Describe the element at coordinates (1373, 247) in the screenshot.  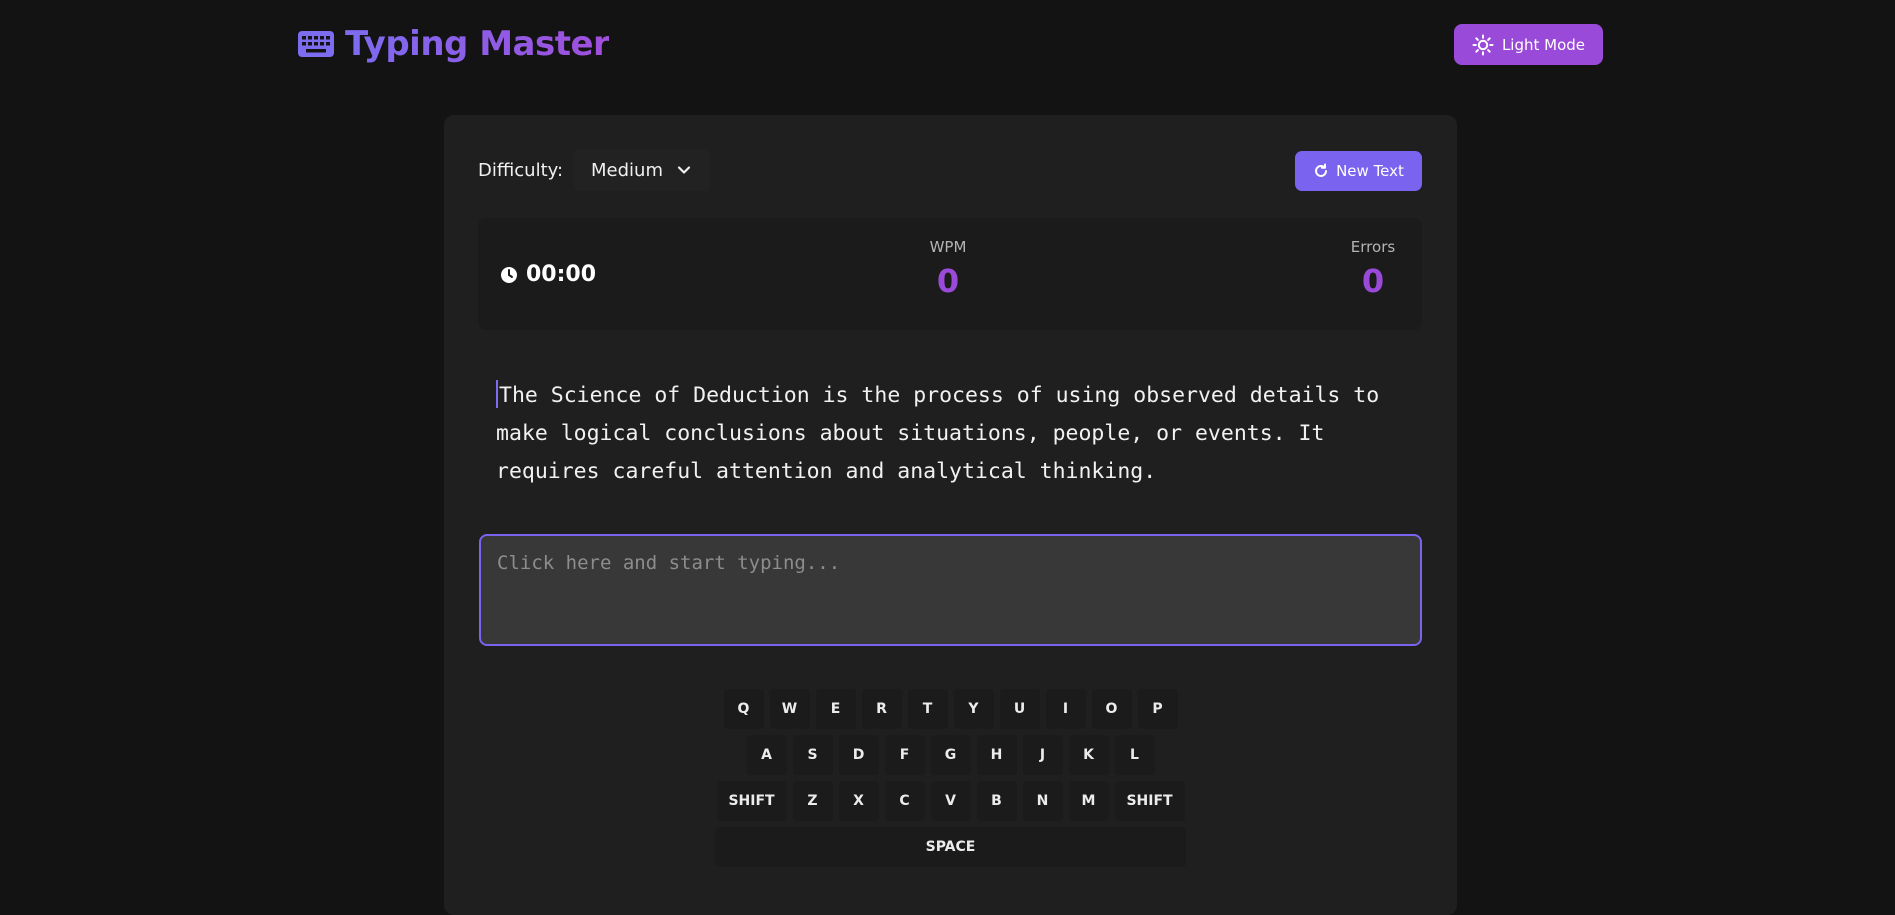
I see `errors-label: Errors` at that location.